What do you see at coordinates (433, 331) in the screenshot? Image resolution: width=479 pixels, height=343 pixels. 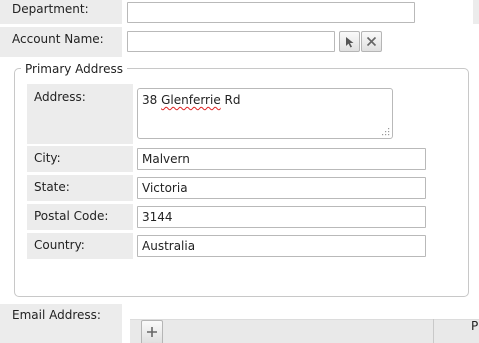 I see `email-table-divider` at bounding box center [433, 331].